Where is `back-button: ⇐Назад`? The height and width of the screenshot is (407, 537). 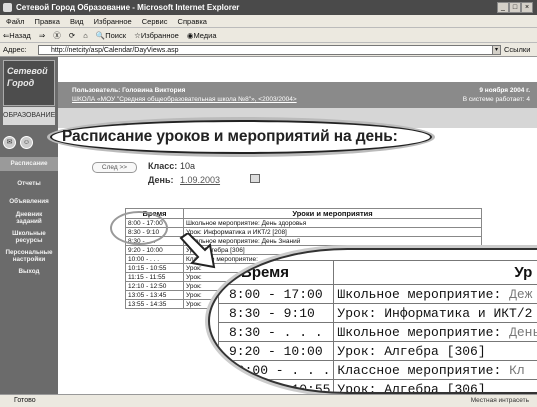
back-button: ⇐Назад is located at coordinates (17, 35).